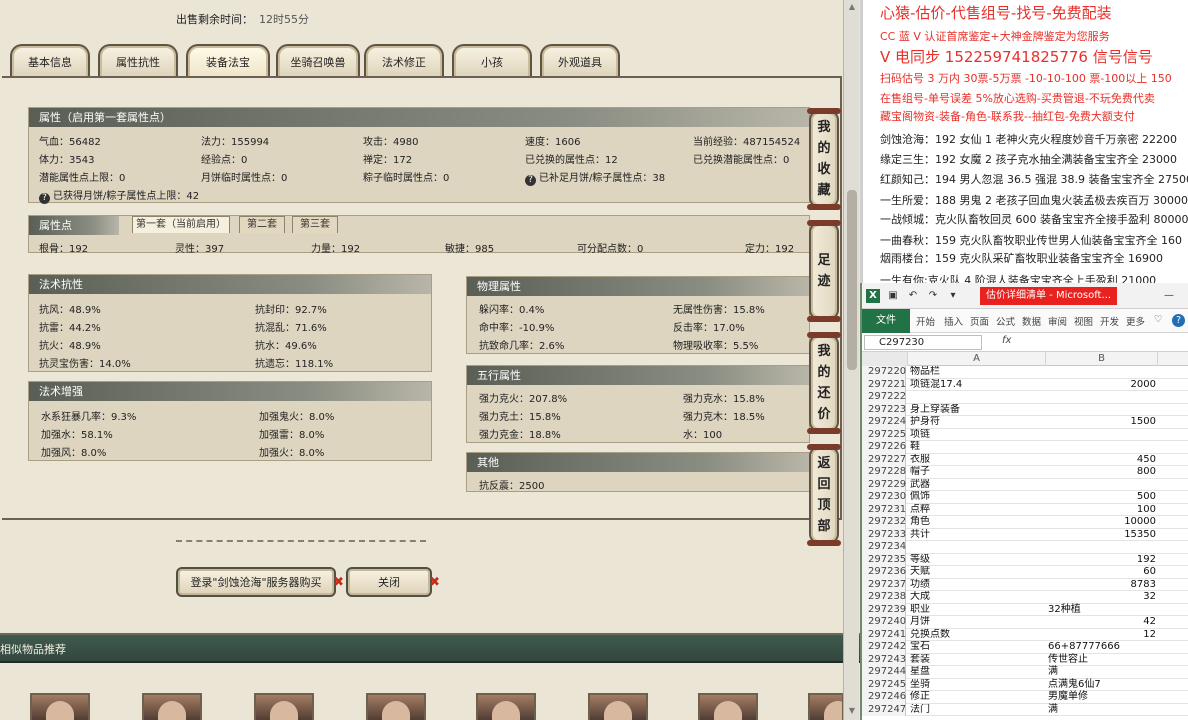  Describe the element at coordinates (318, 61) in the screenshot. I see `tab-mounts-summons: 坐骑召唤兽` at that location.